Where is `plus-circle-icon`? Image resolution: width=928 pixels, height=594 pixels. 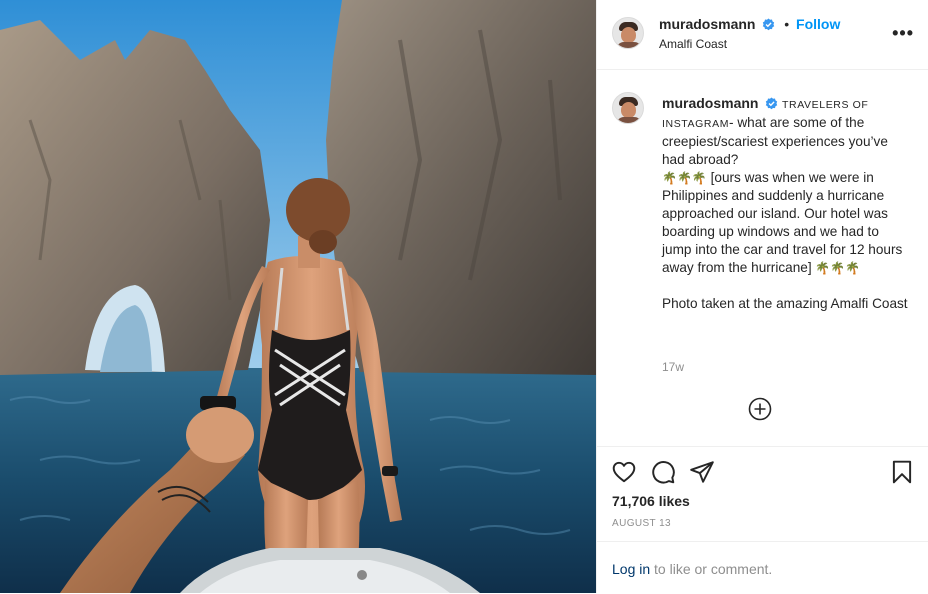 plus-circle-icon is located at coordinates (760, 409).